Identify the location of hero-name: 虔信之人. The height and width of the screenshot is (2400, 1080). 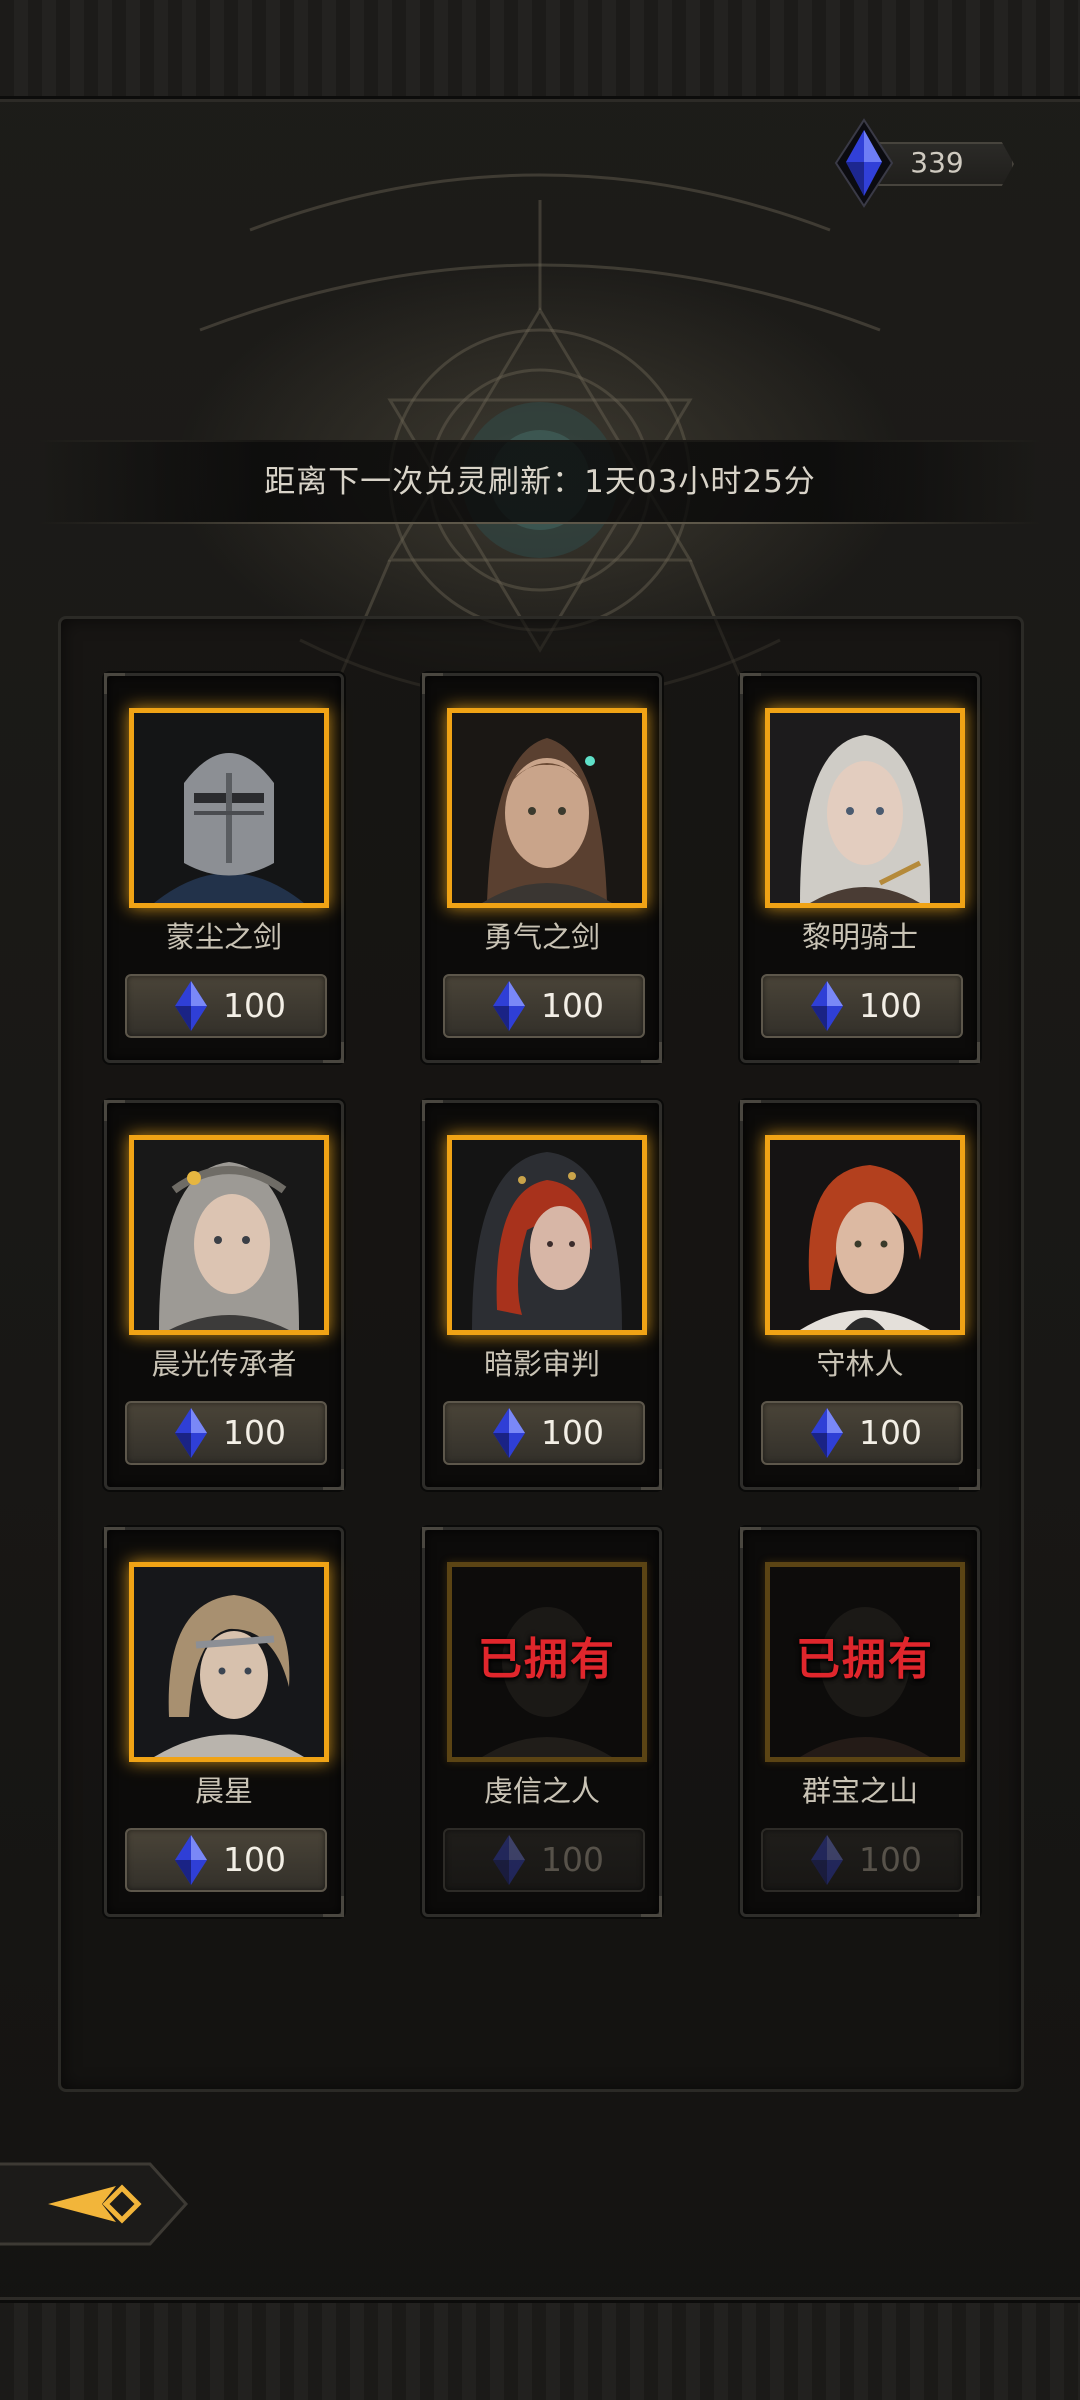
(541, 1791).